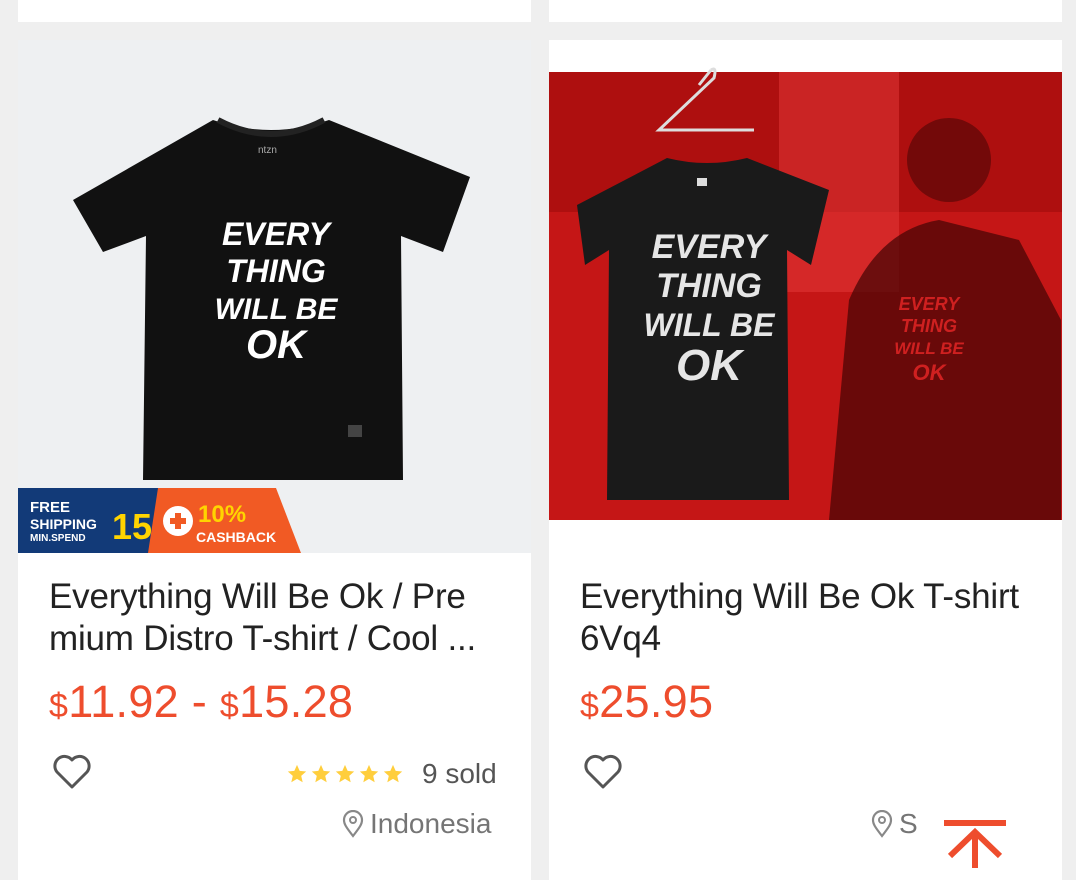 This screenshot has width=1076, height=880. I want to click on product-price: $11.92 - $15.28, so click(201, 702).